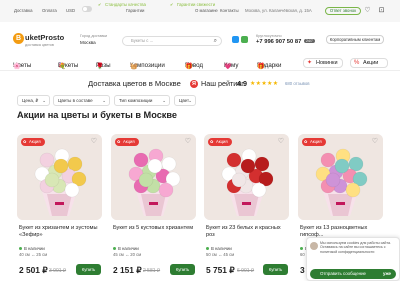 The image size is (400, 281). I want to click on sale-button: % Акции, so click(369, 63).